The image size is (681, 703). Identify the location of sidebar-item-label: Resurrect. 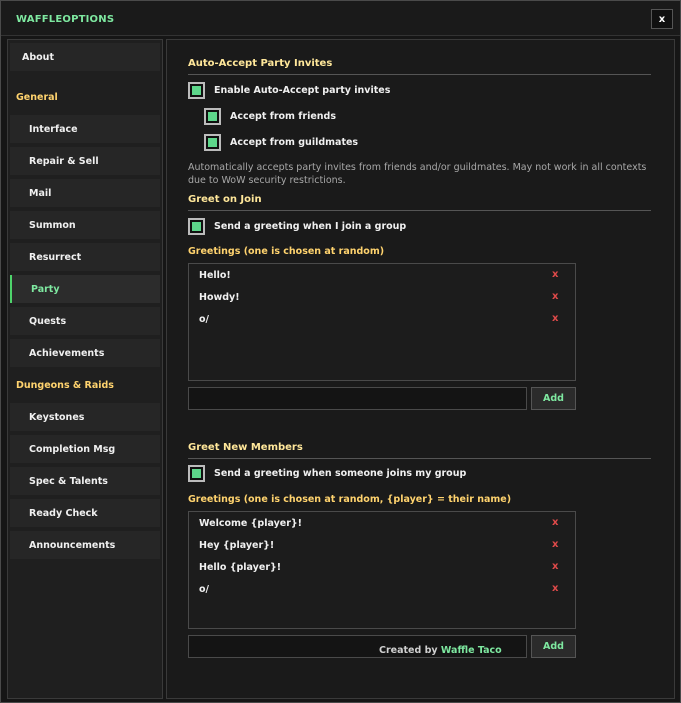
(55, 257).